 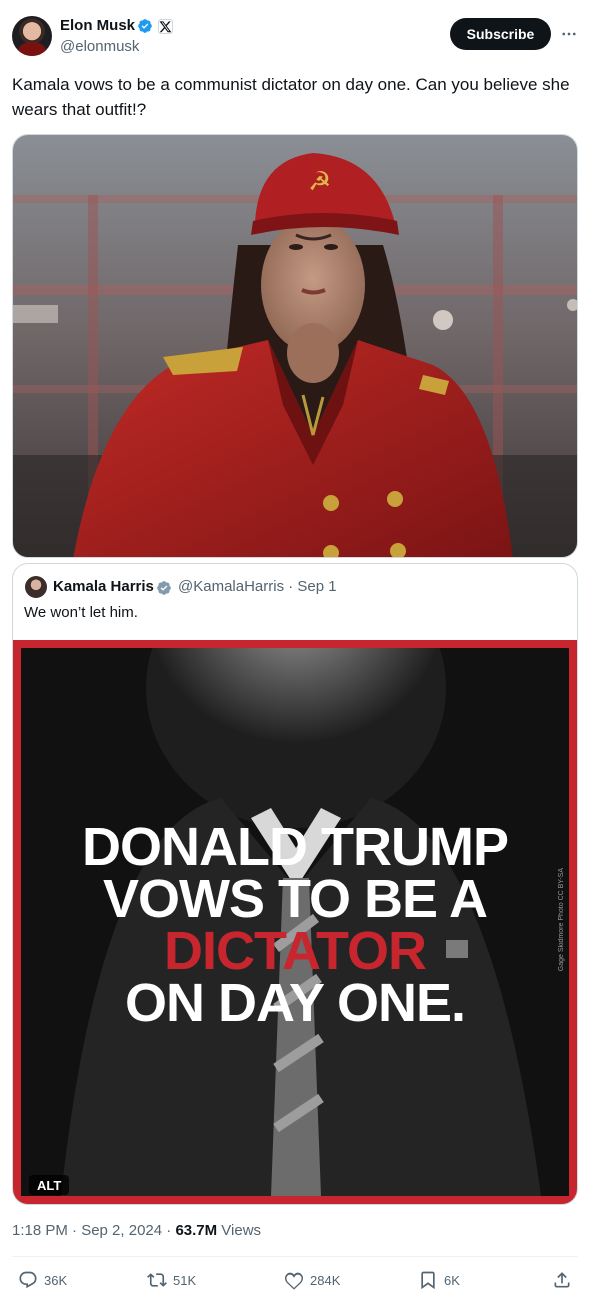 I want to click on tweet-meta: 1:18 PM · Sep 2, 2024 · 63.7M Views, so click(x=136, y=1230).